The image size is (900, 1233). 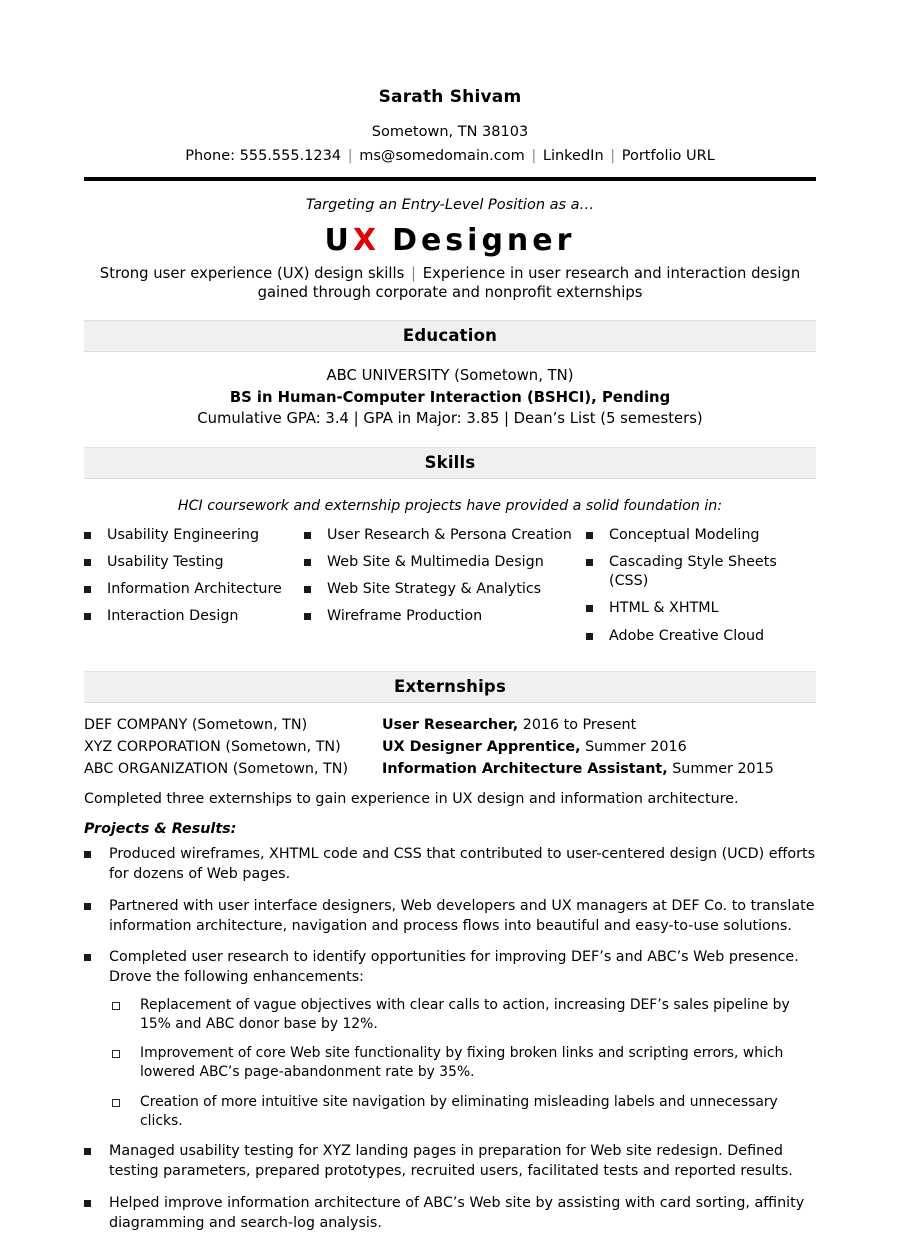 I want to click on target-job-title: UX Designer, so click(x=450, y=237).